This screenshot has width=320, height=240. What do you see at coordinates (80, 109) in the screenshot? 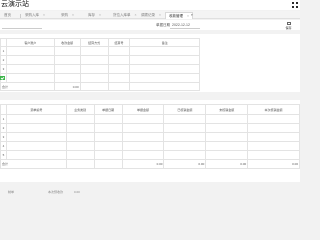
I see `column-header: 业务类别` at bounding box center [80, 109].